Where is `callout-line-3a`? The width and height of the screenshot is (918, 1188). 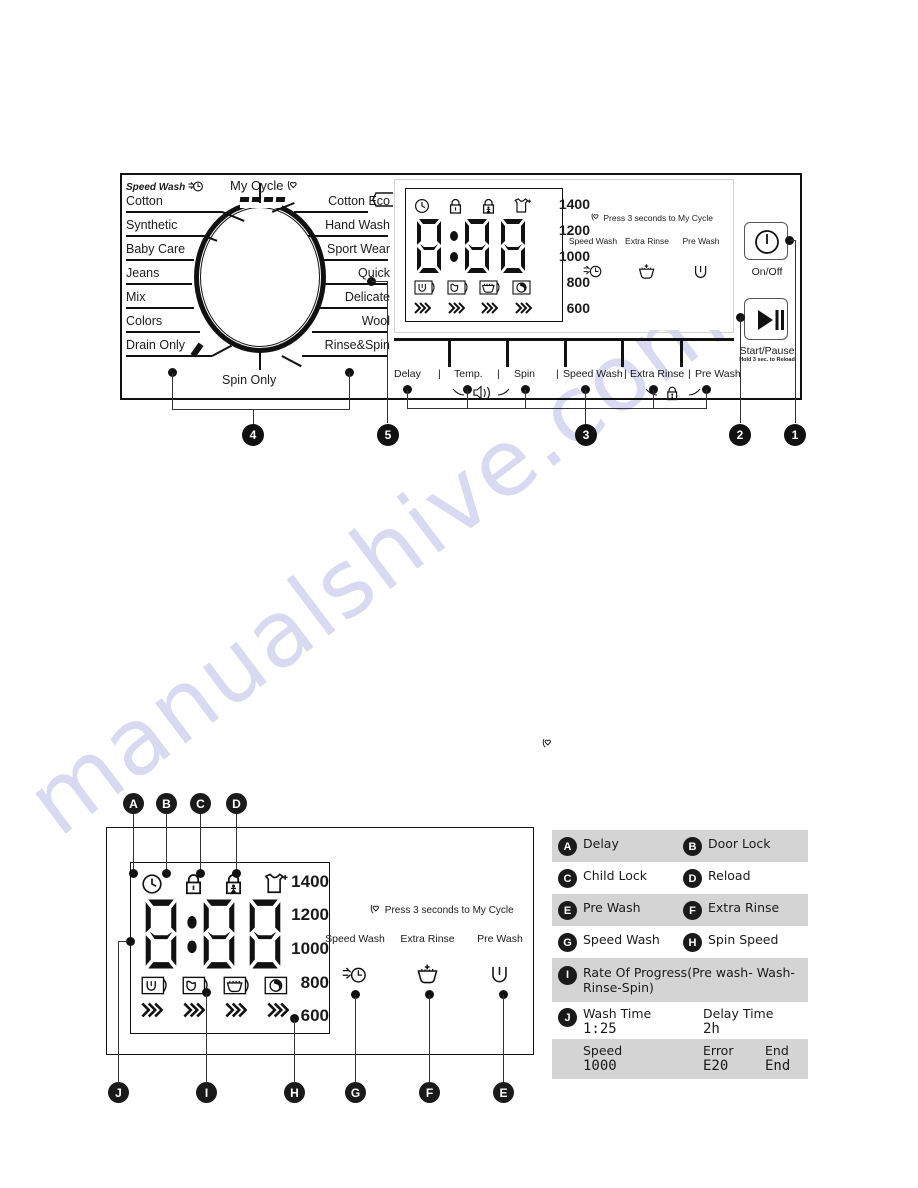 callout-line-3a is located at coordinates (408, 399).